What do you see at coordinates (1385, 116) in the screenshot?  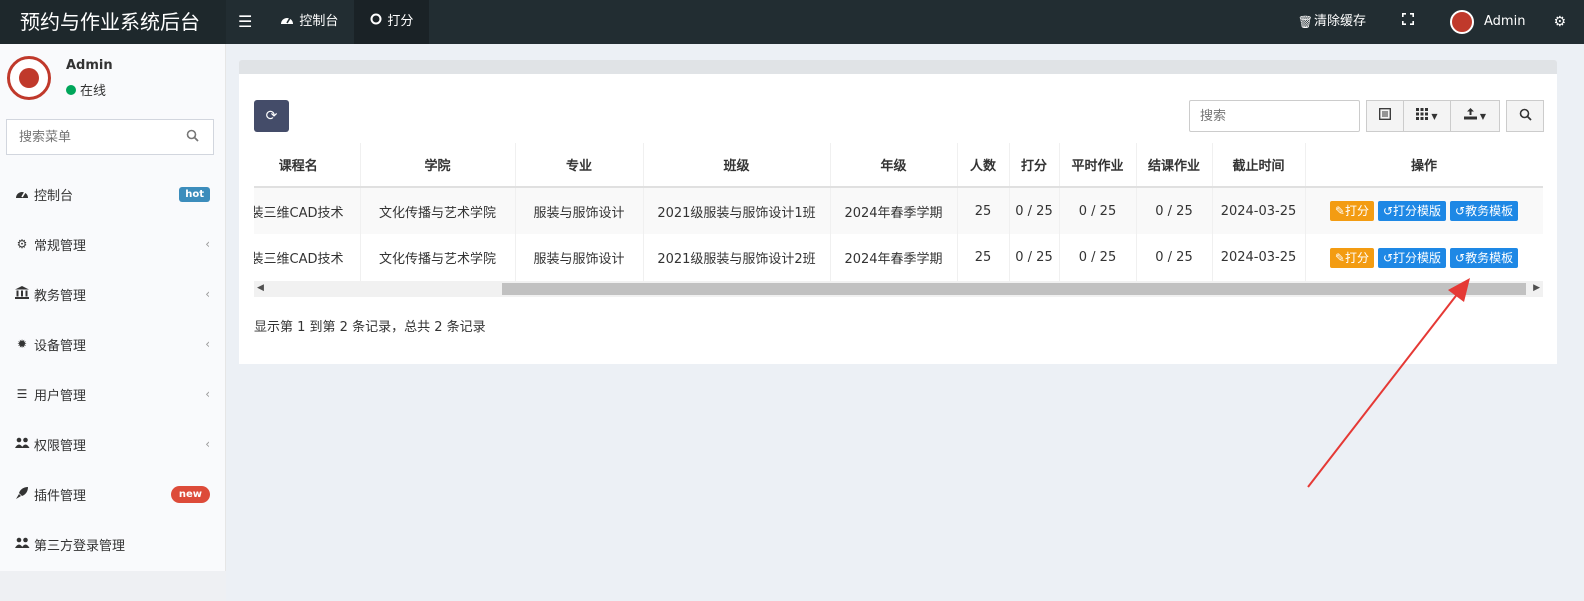 I see `toggle-view-button` at bounding box center [1385, 116].